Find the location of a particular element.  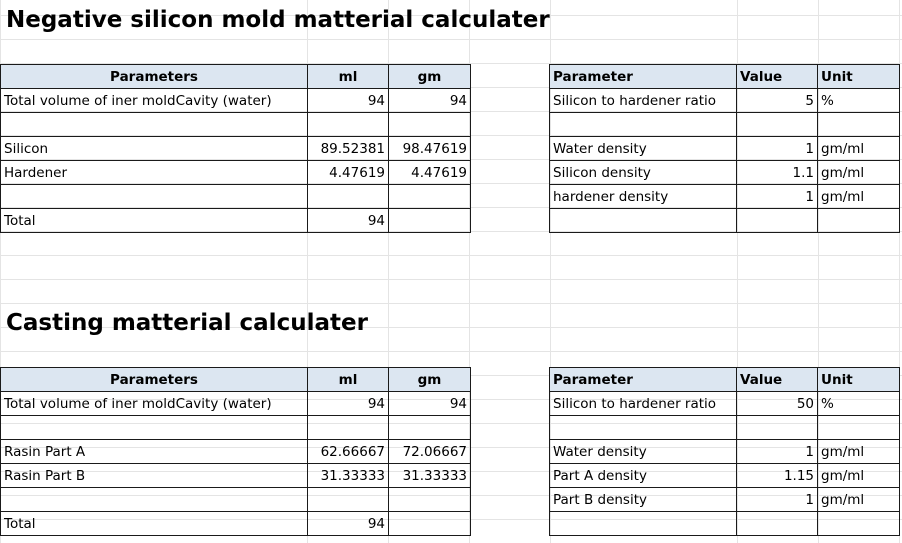

table-row: Part B density 1 gm/ml is located at coordinates (724, 499).